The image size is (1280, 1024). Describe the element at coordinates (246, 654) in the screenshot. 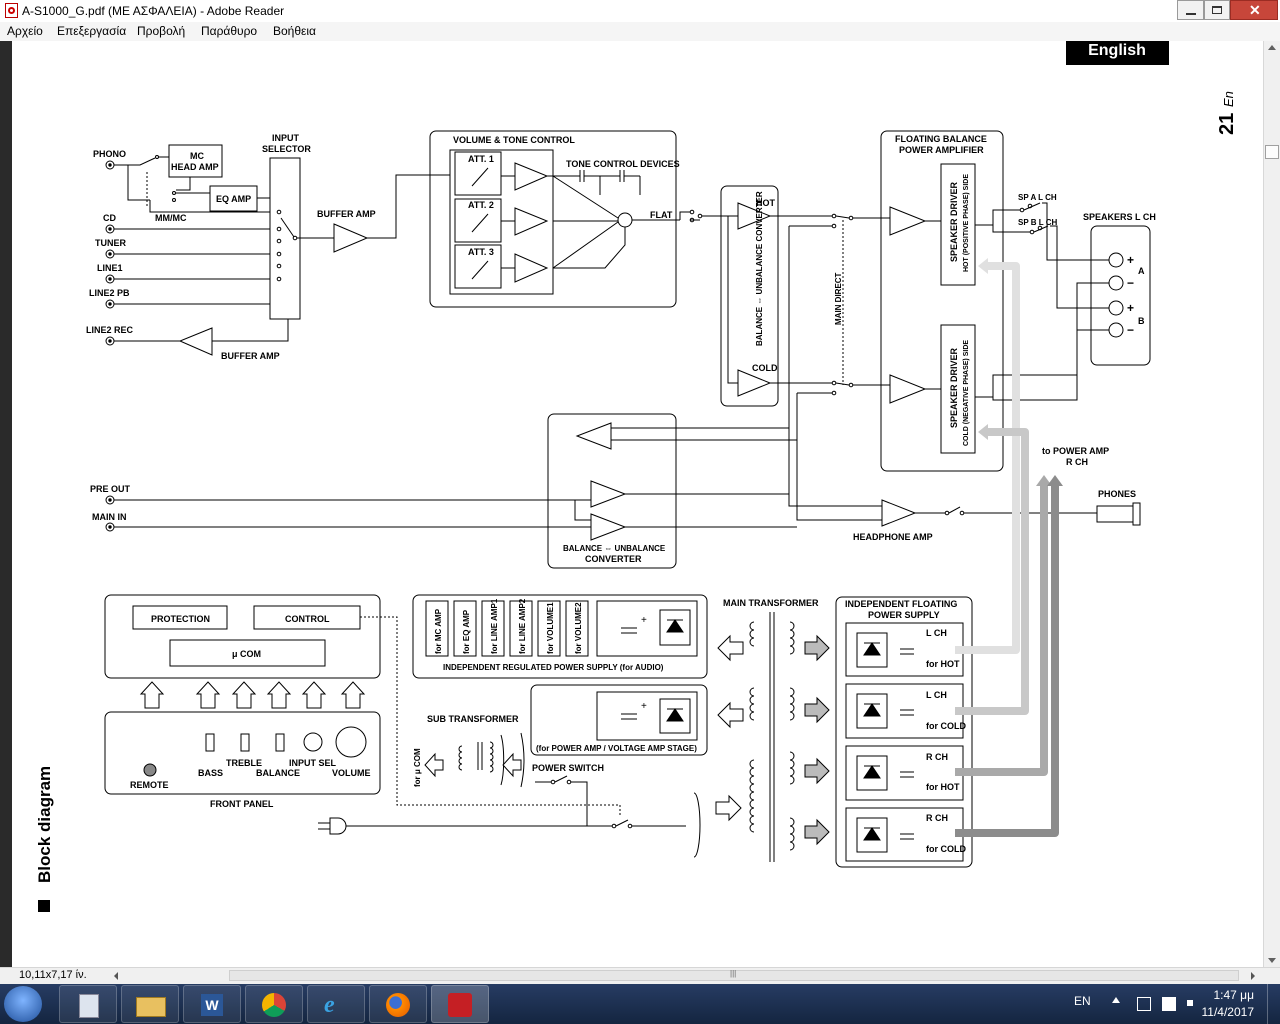

I see `label-ucom: μ COM` at that location.